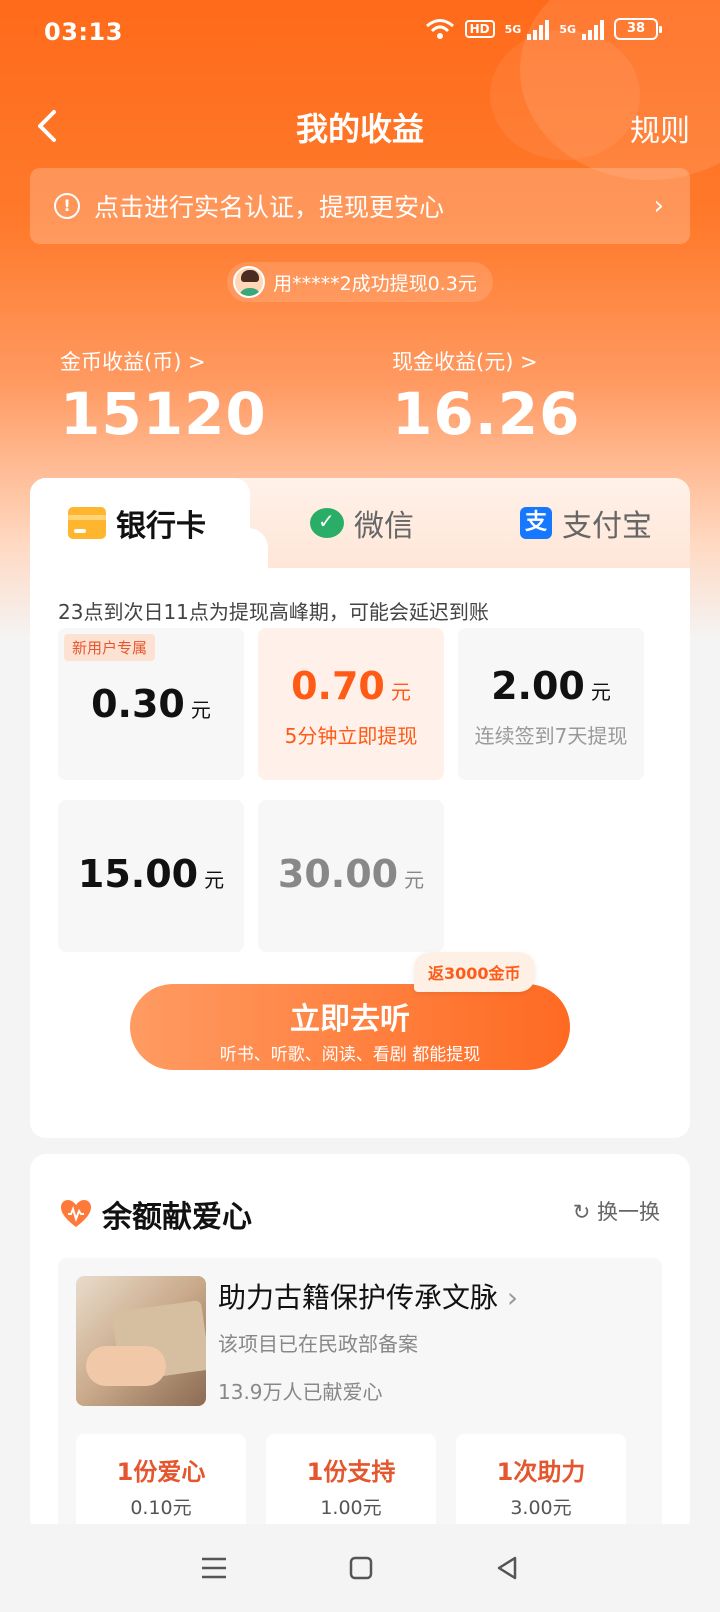  I want to click on wifi-icon, so click(439, 29).